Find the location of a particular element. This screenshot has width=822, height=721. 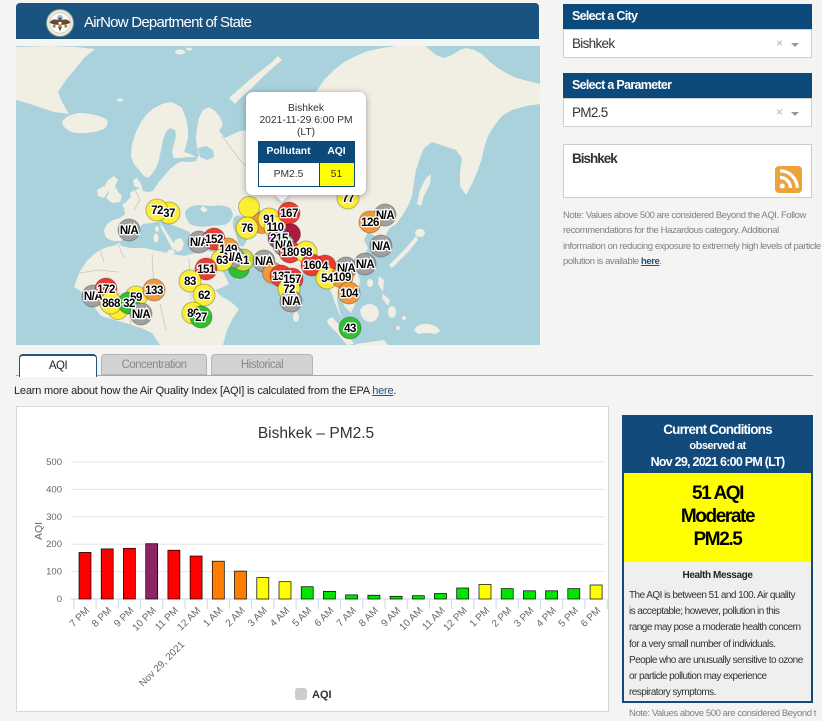

svg-text: 200 is located at coordinates (54, 544).